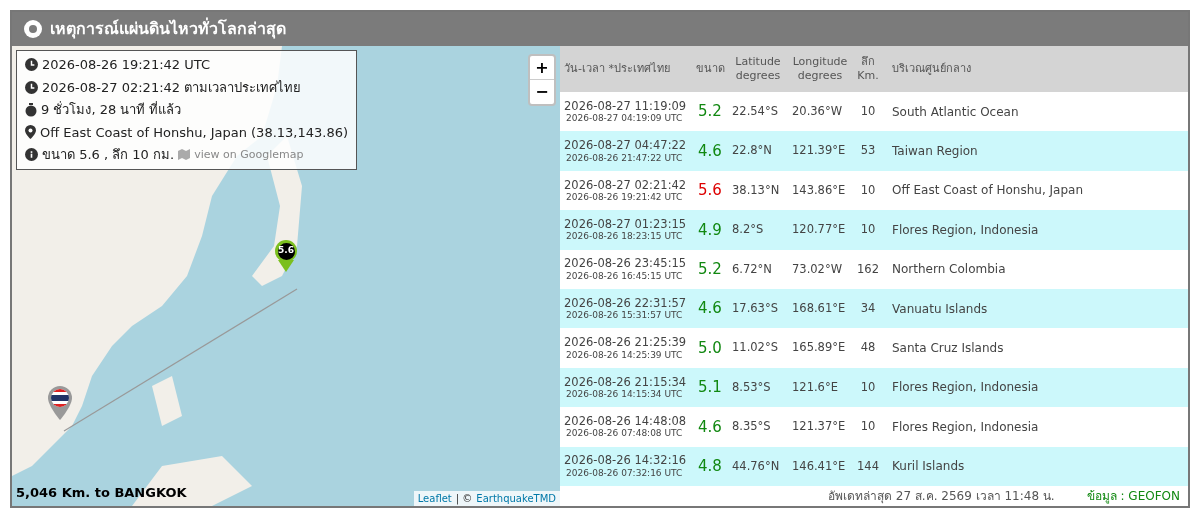 Image resolution: width=1200 pixels, height=516 pixels. I want to click on longitude: 121.6°E, so click(815, 387).